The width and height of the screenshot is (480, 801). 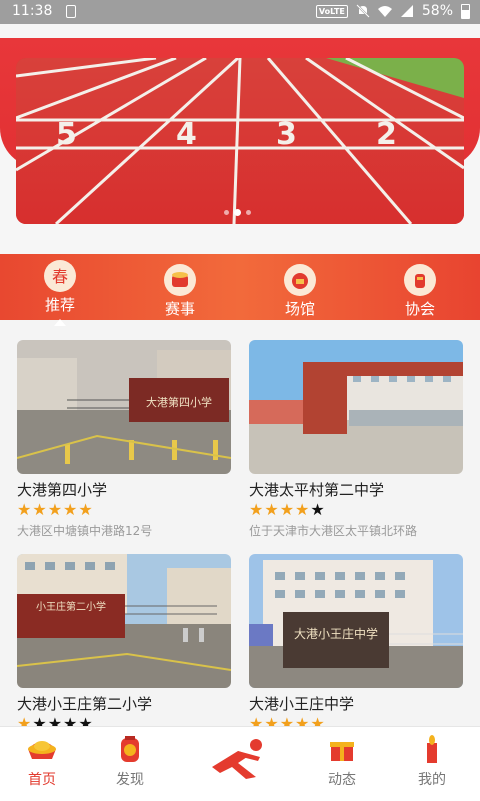 What do you see at coordinates (42, 780) in the screenshot?
I see `nav-label: 首页` at bounding box center [42, 780].